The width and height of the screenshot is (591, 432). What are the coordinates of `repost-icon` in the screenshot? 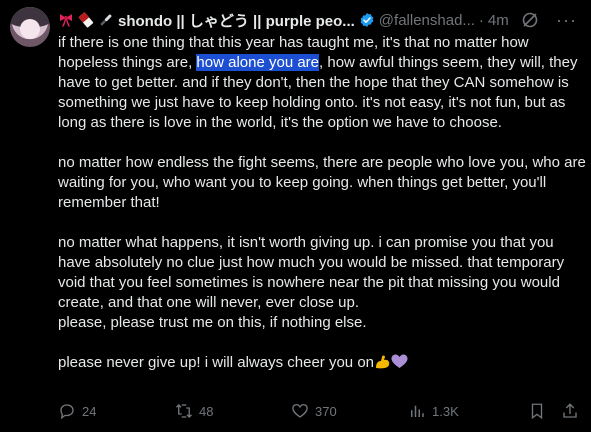 It's located at (184, 411).